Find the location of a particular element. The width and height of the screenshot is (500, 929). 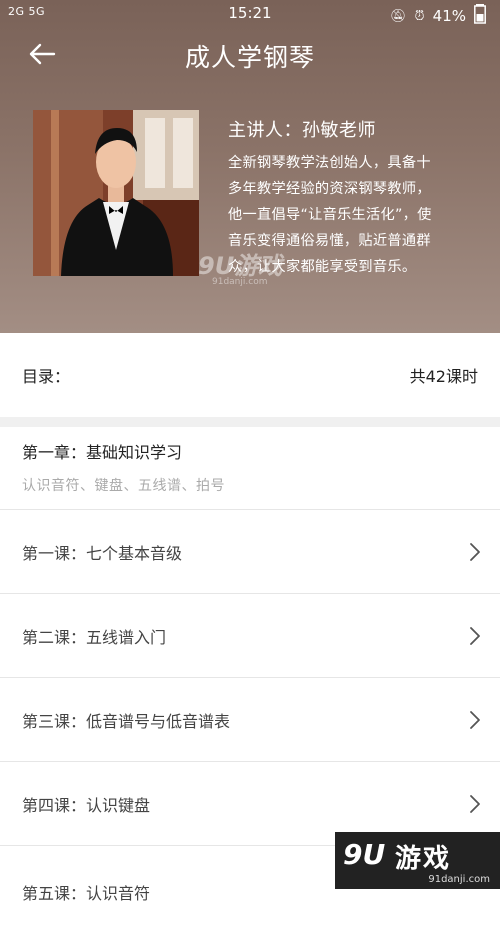

watermark-bottom: 9U 游戏 91danji.com is located at coordinates (417, 860).